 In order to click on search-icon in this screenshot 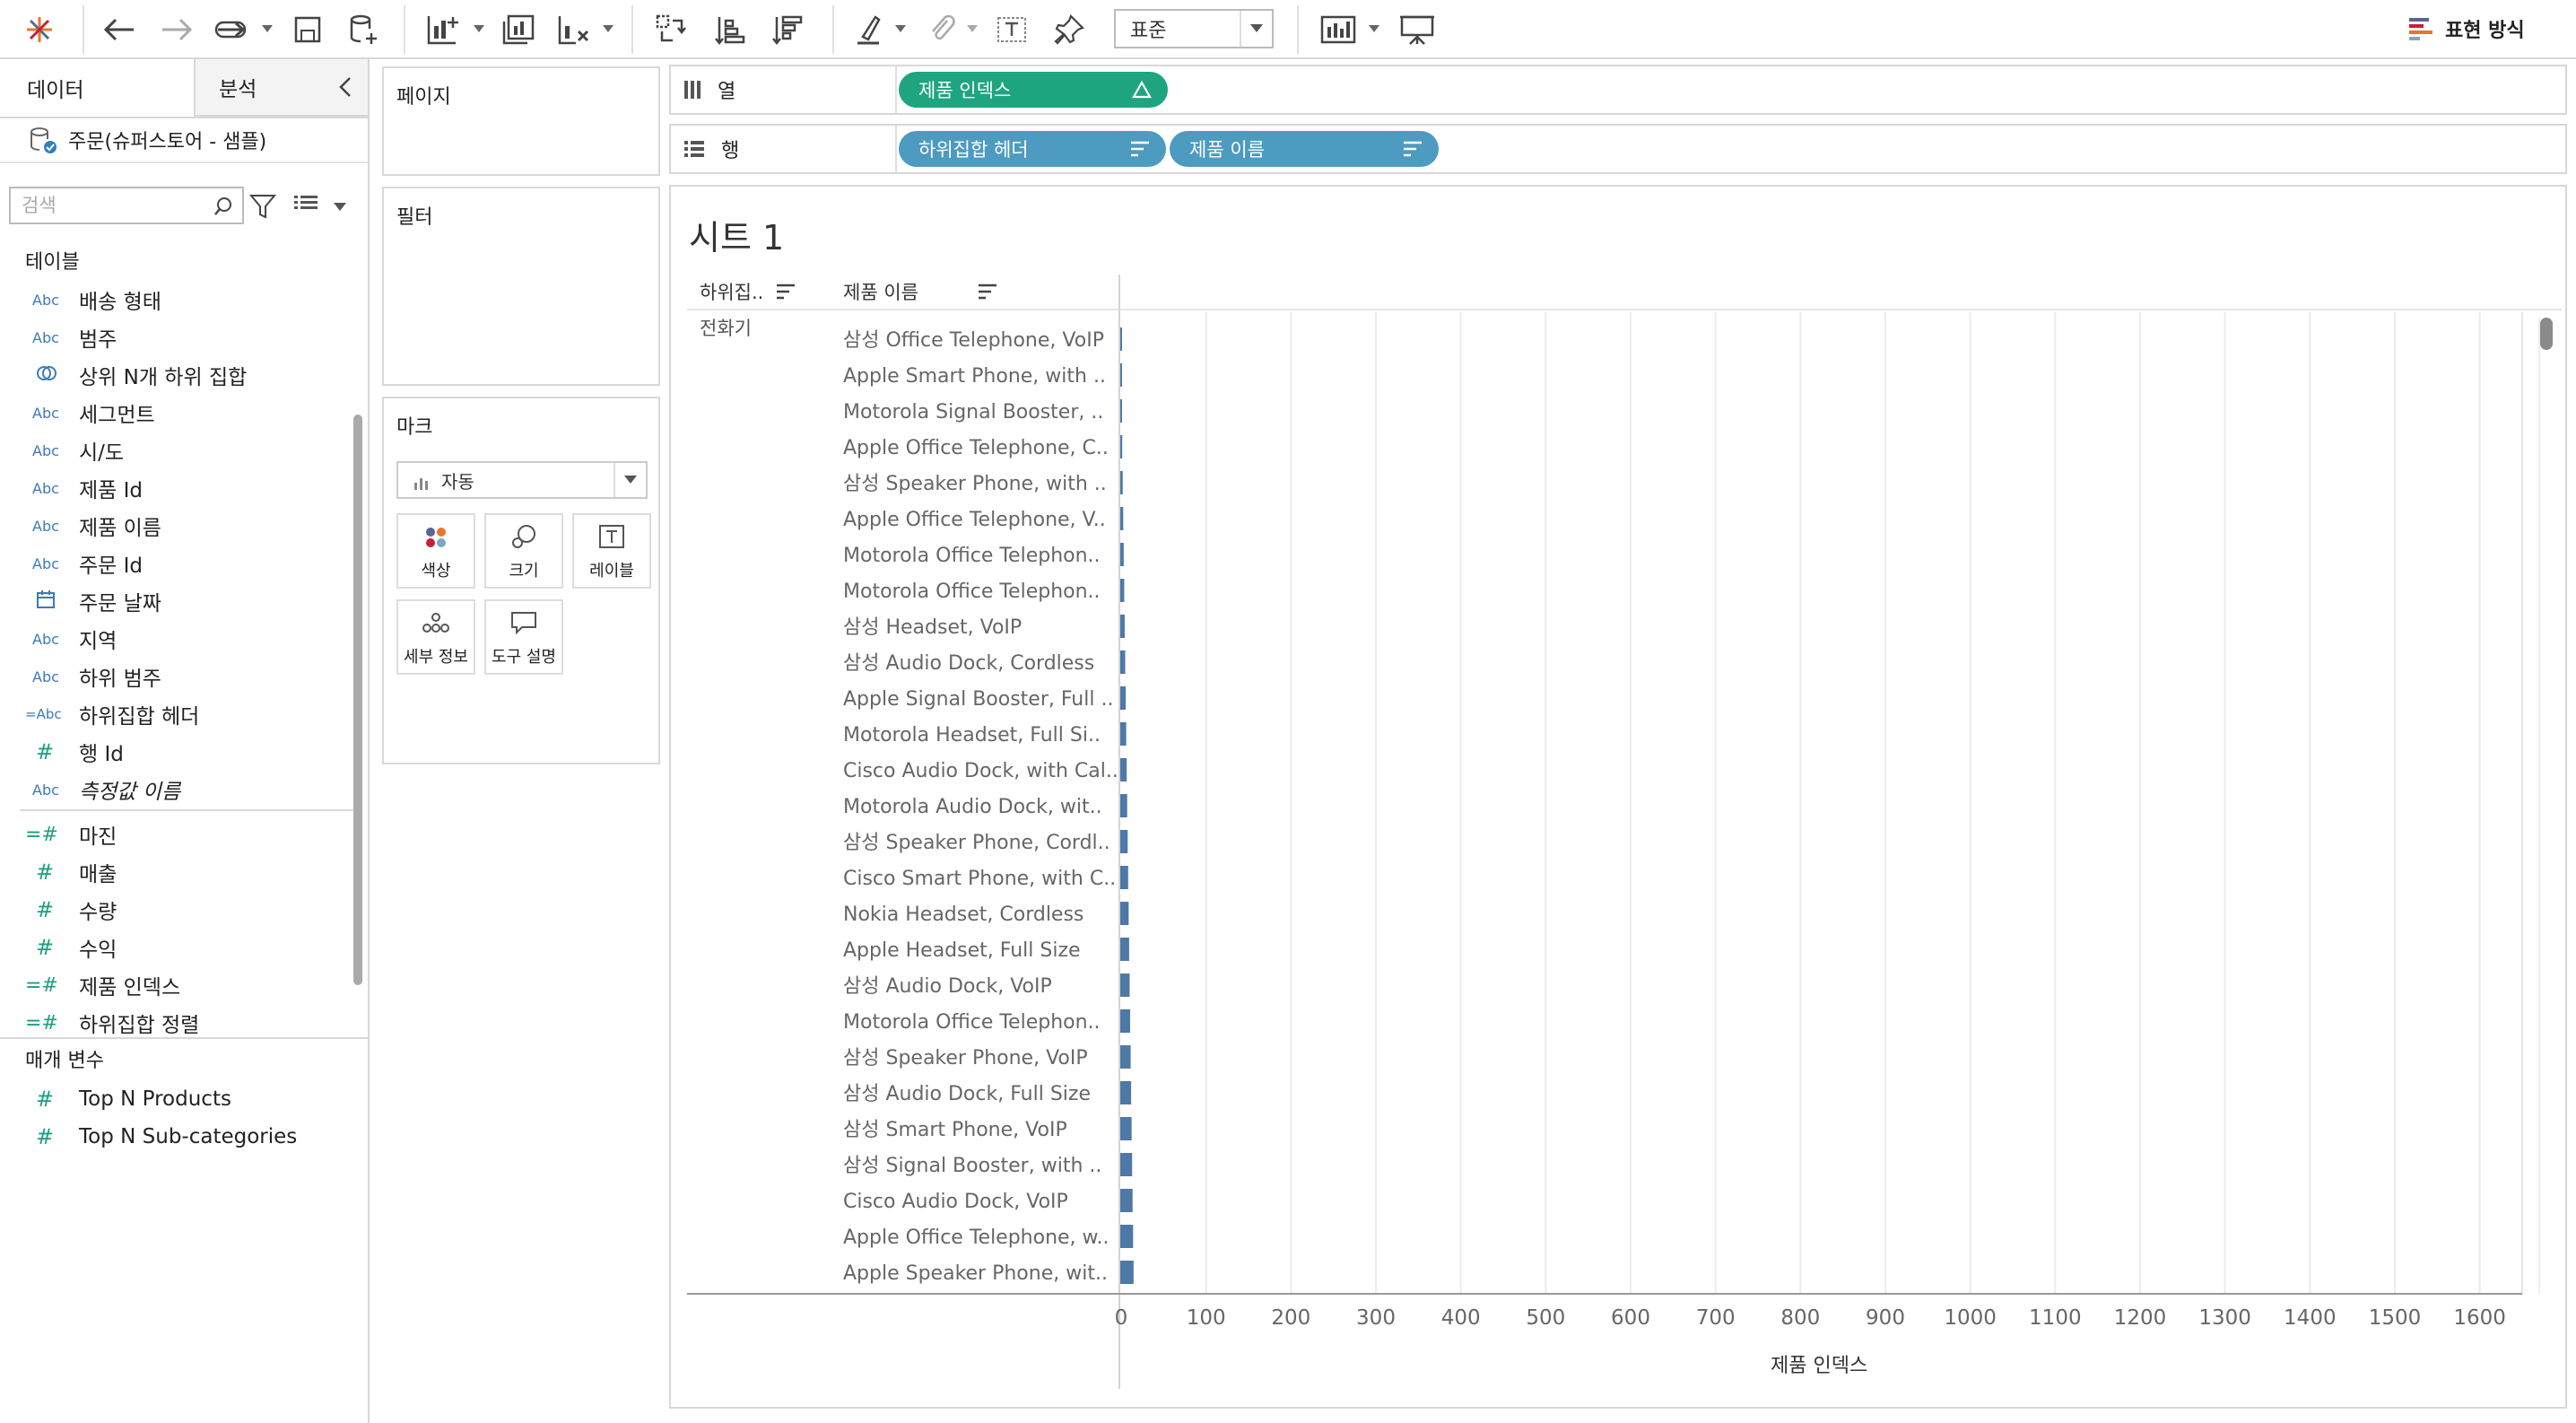, I will do `click(223, 208)`.